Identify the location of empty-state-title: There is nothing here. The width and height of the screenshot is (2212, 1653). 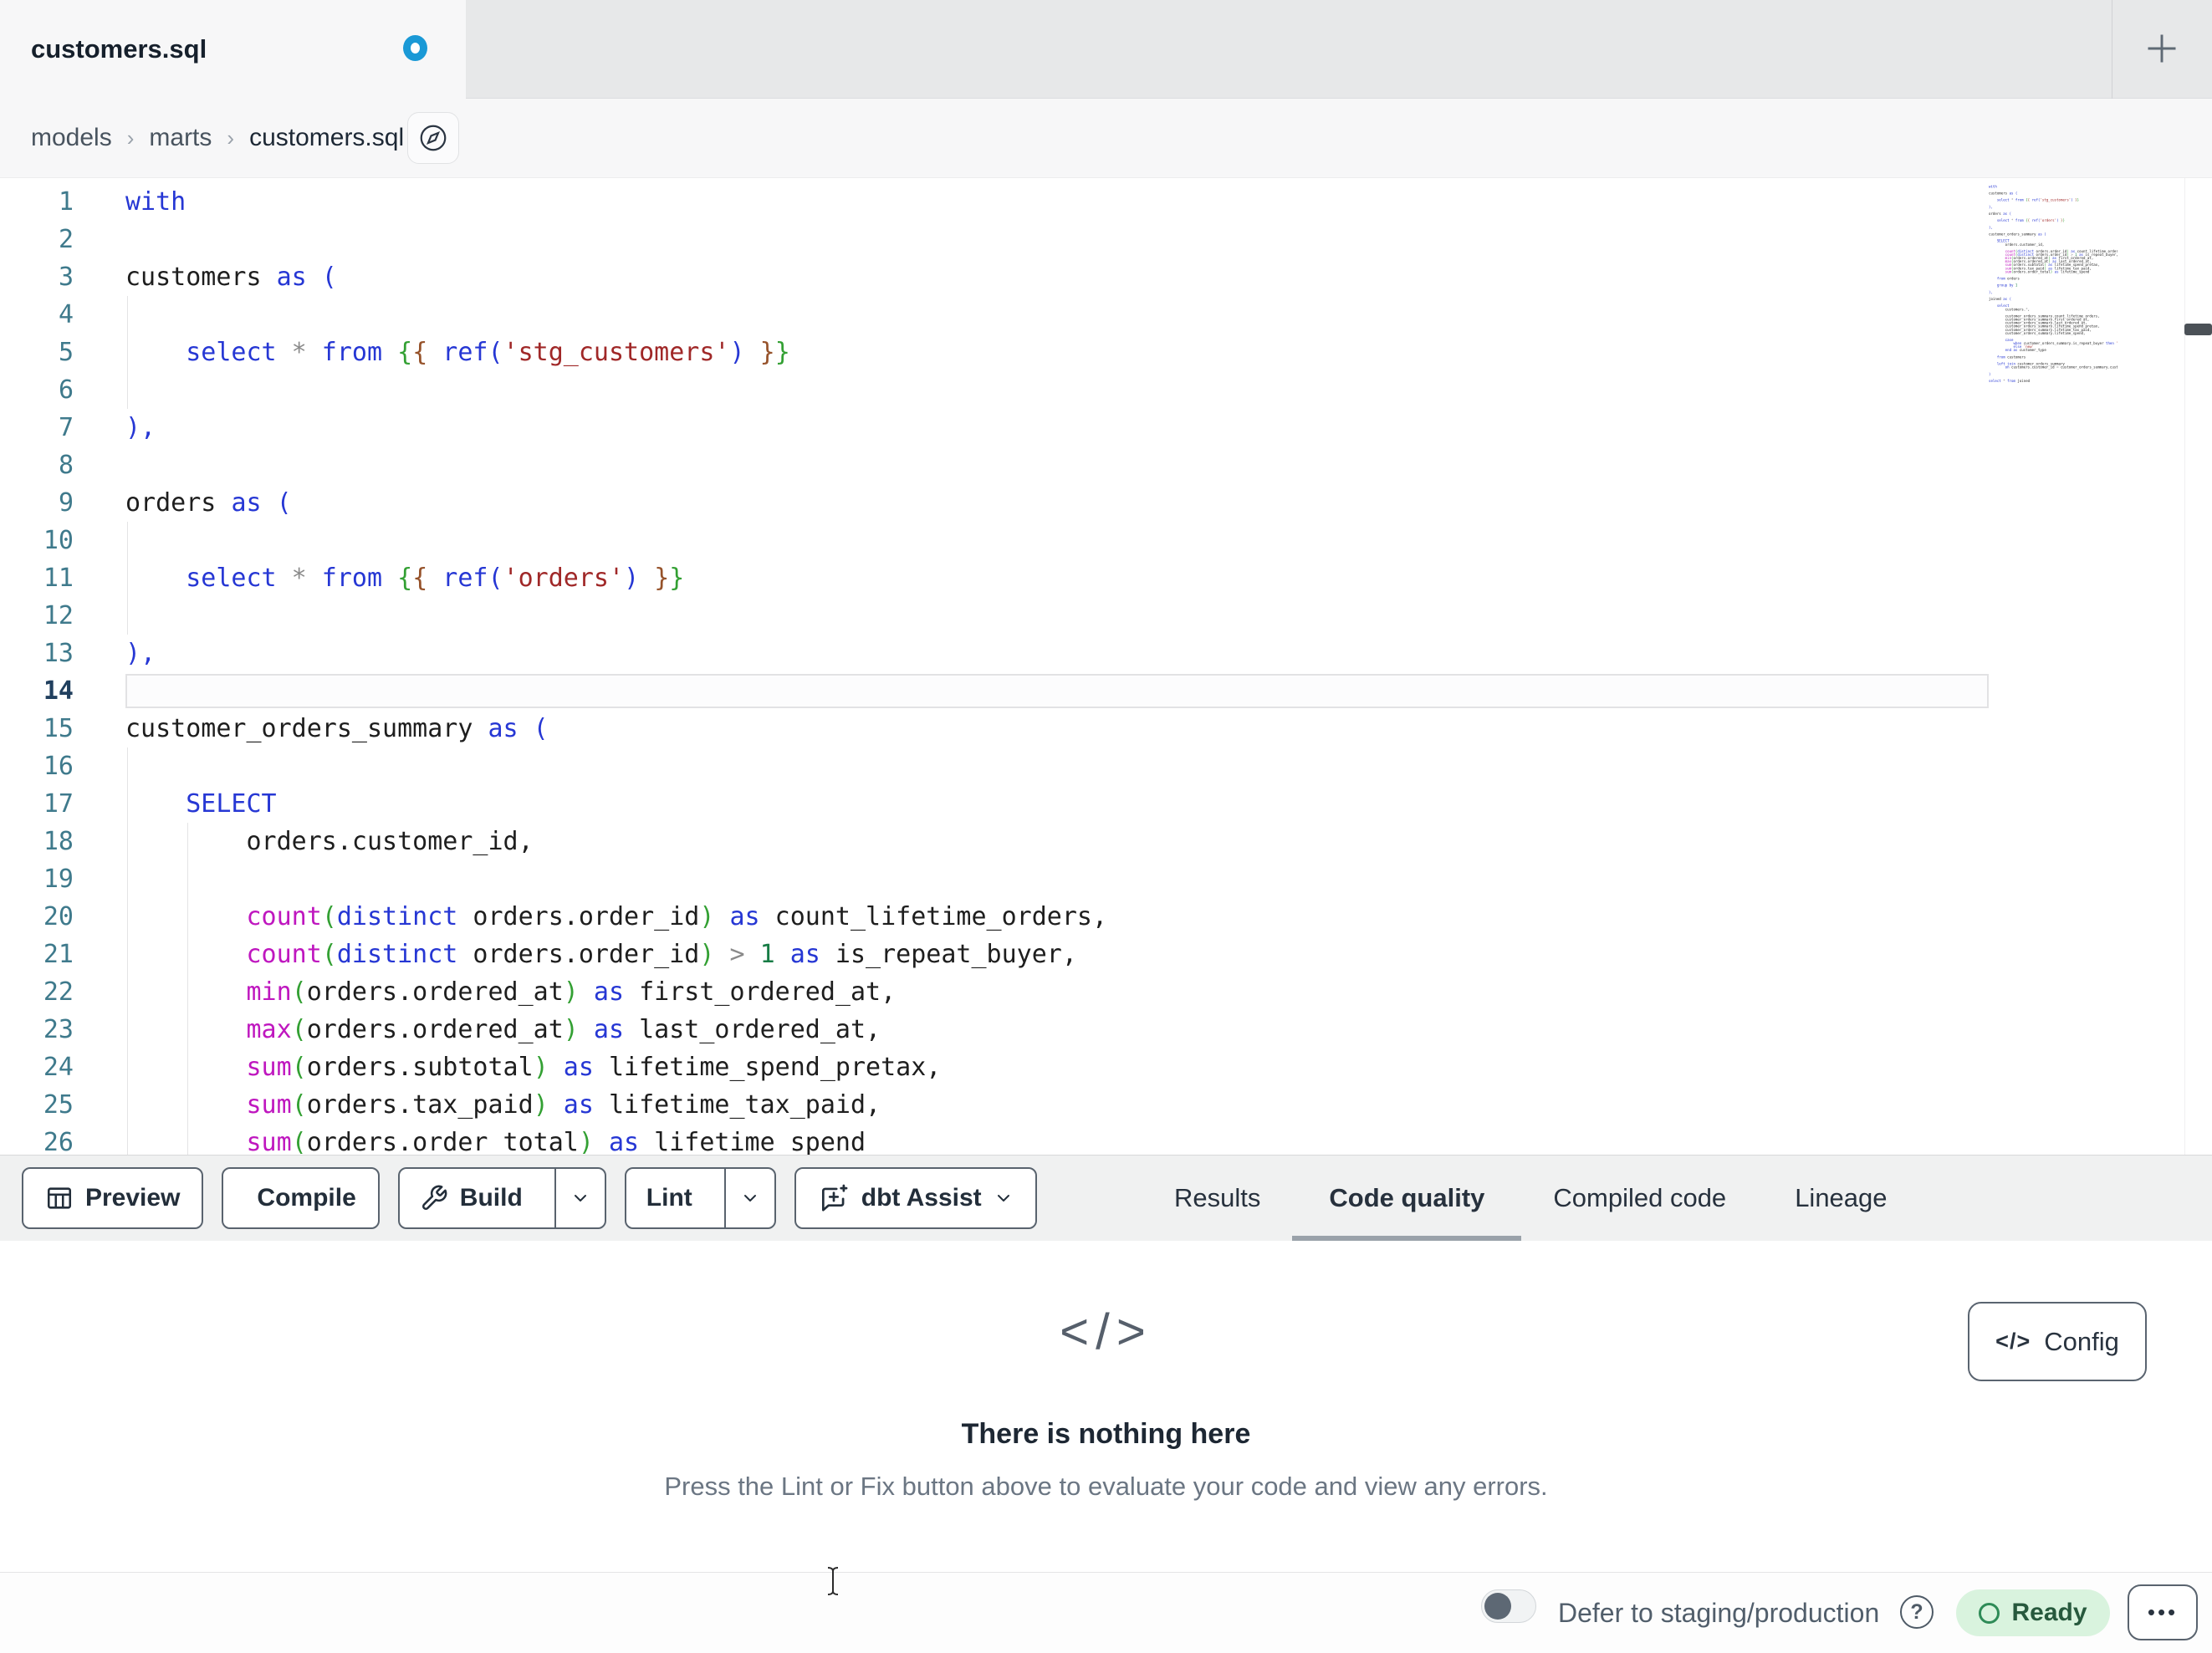
(1106, 1434).